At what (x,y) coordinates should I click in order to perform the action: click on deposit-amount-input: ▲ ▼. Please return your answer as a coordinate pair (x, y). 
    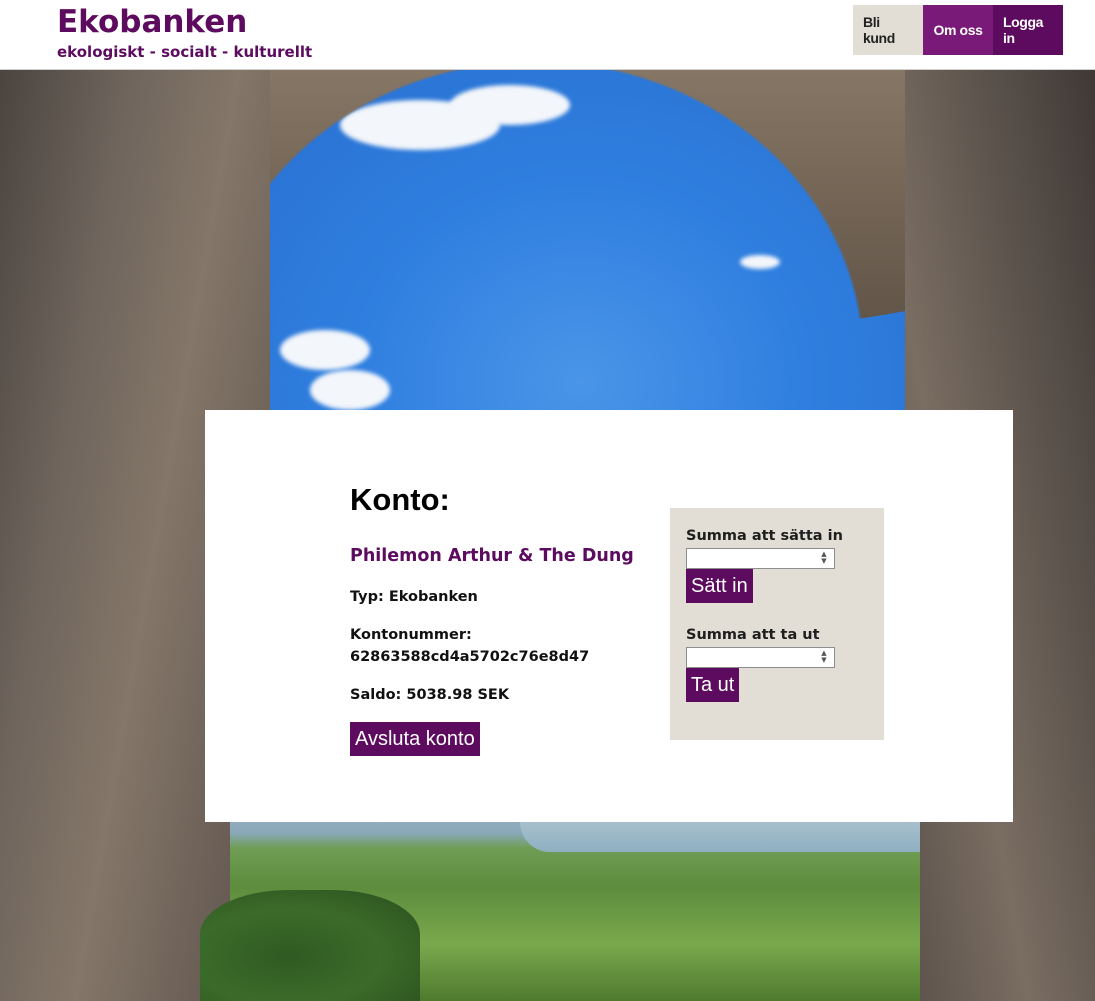
    Looking at the image, I should click on (760, 558).